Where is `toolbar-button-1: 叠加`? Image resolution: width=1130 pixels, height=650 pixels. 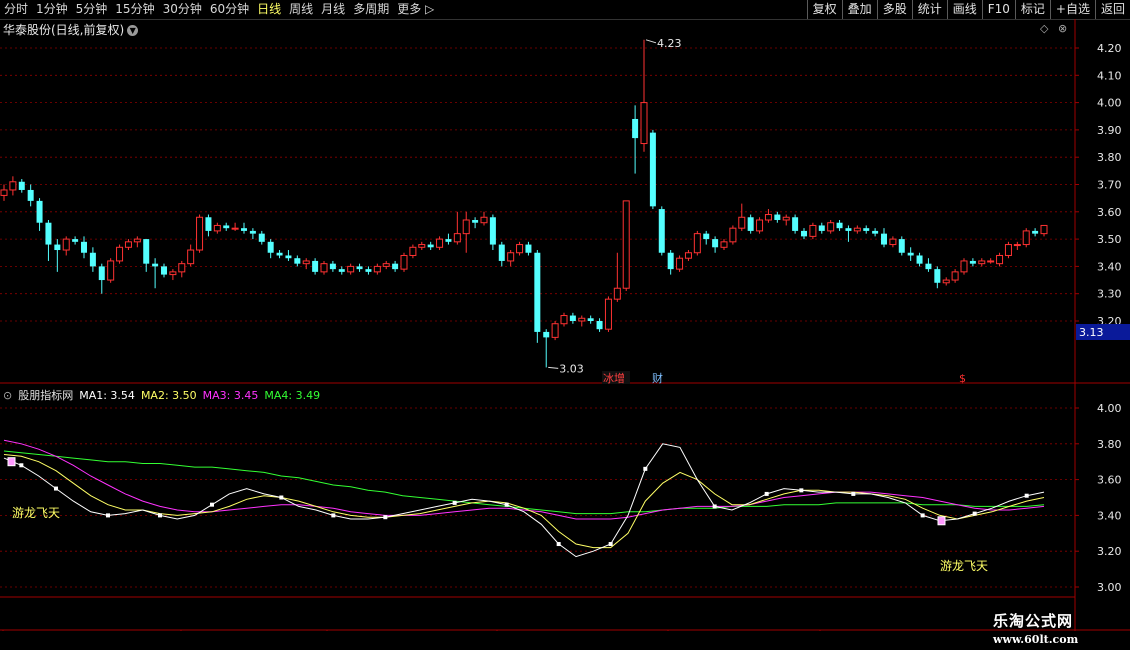 toolbar-button-1: 叠加 is located at coordinates (859, 9).